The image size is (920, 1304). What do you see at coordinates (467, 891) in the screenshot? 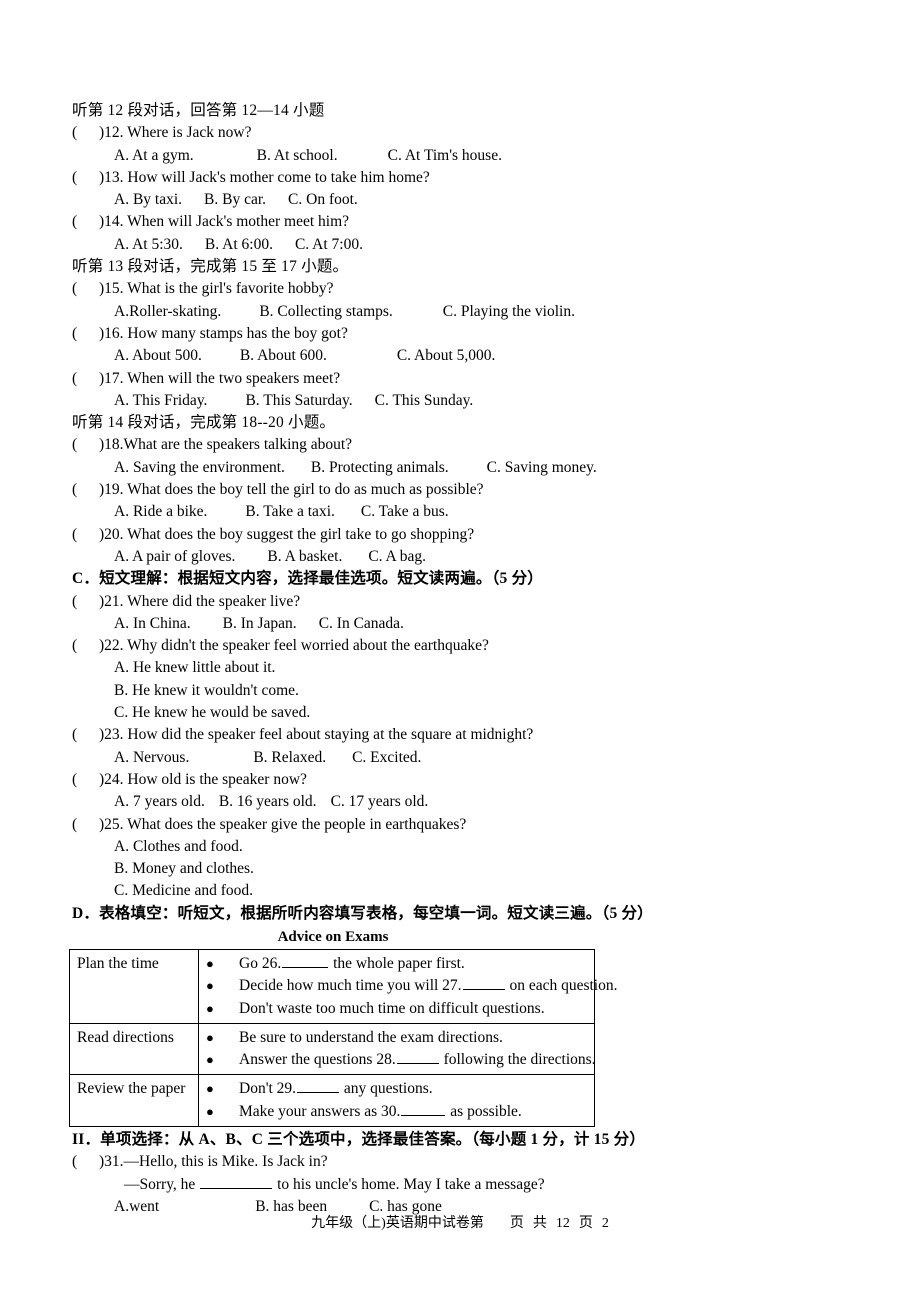
I see `question-25-option-c: C. Medicine and food.` at bounding box center [467, 891].